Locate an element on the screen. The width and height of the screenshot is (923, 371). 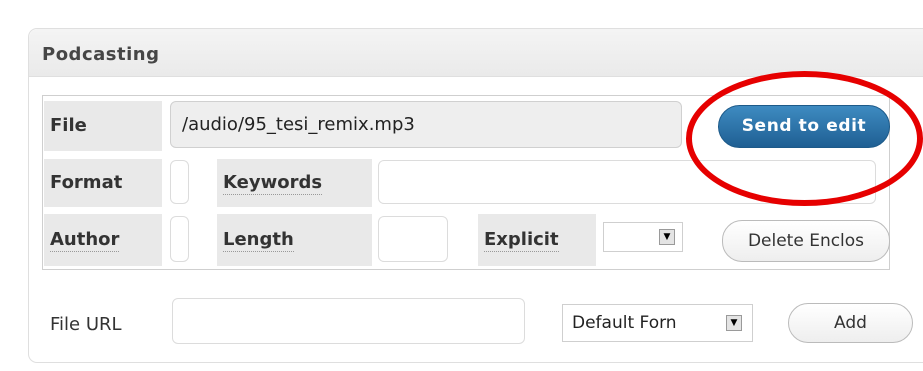
keywords-input is located at coordinates (627, 182).